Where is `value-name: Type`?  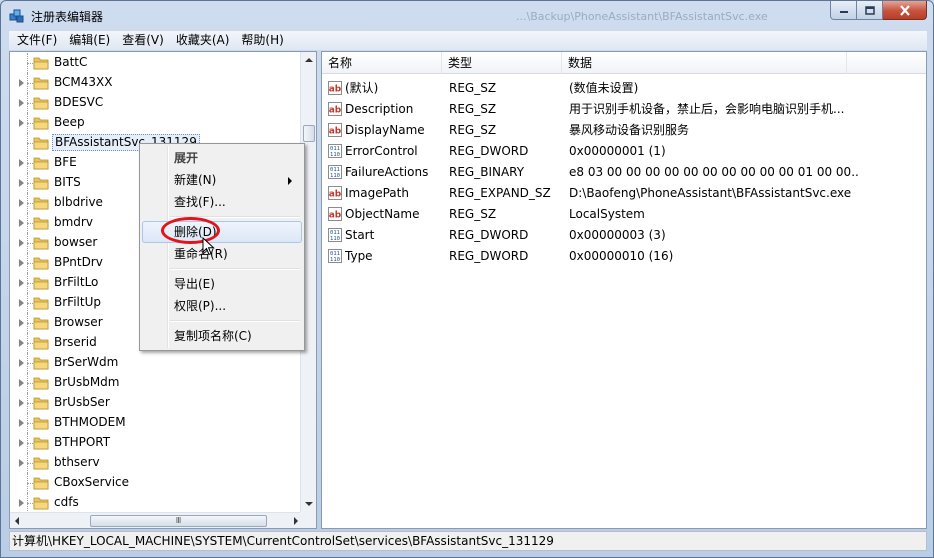
value-name: Type is located at coordinates (359, 256).